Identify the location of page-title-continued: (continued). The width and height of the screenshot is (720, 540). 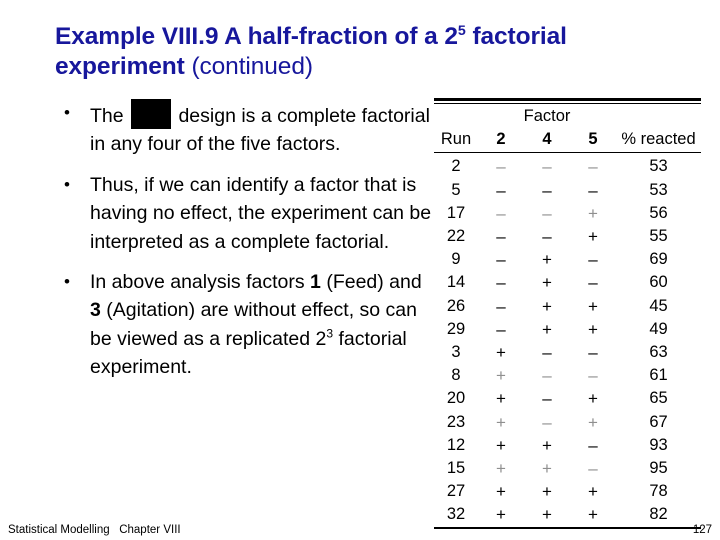
(252, 66).